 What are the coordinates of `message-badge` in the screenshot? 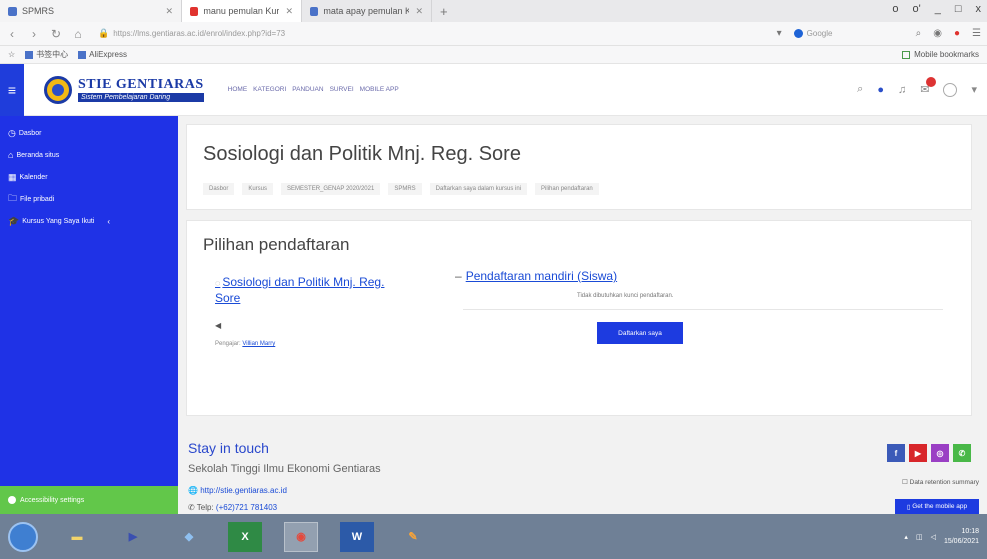 It's located at (931, 82).